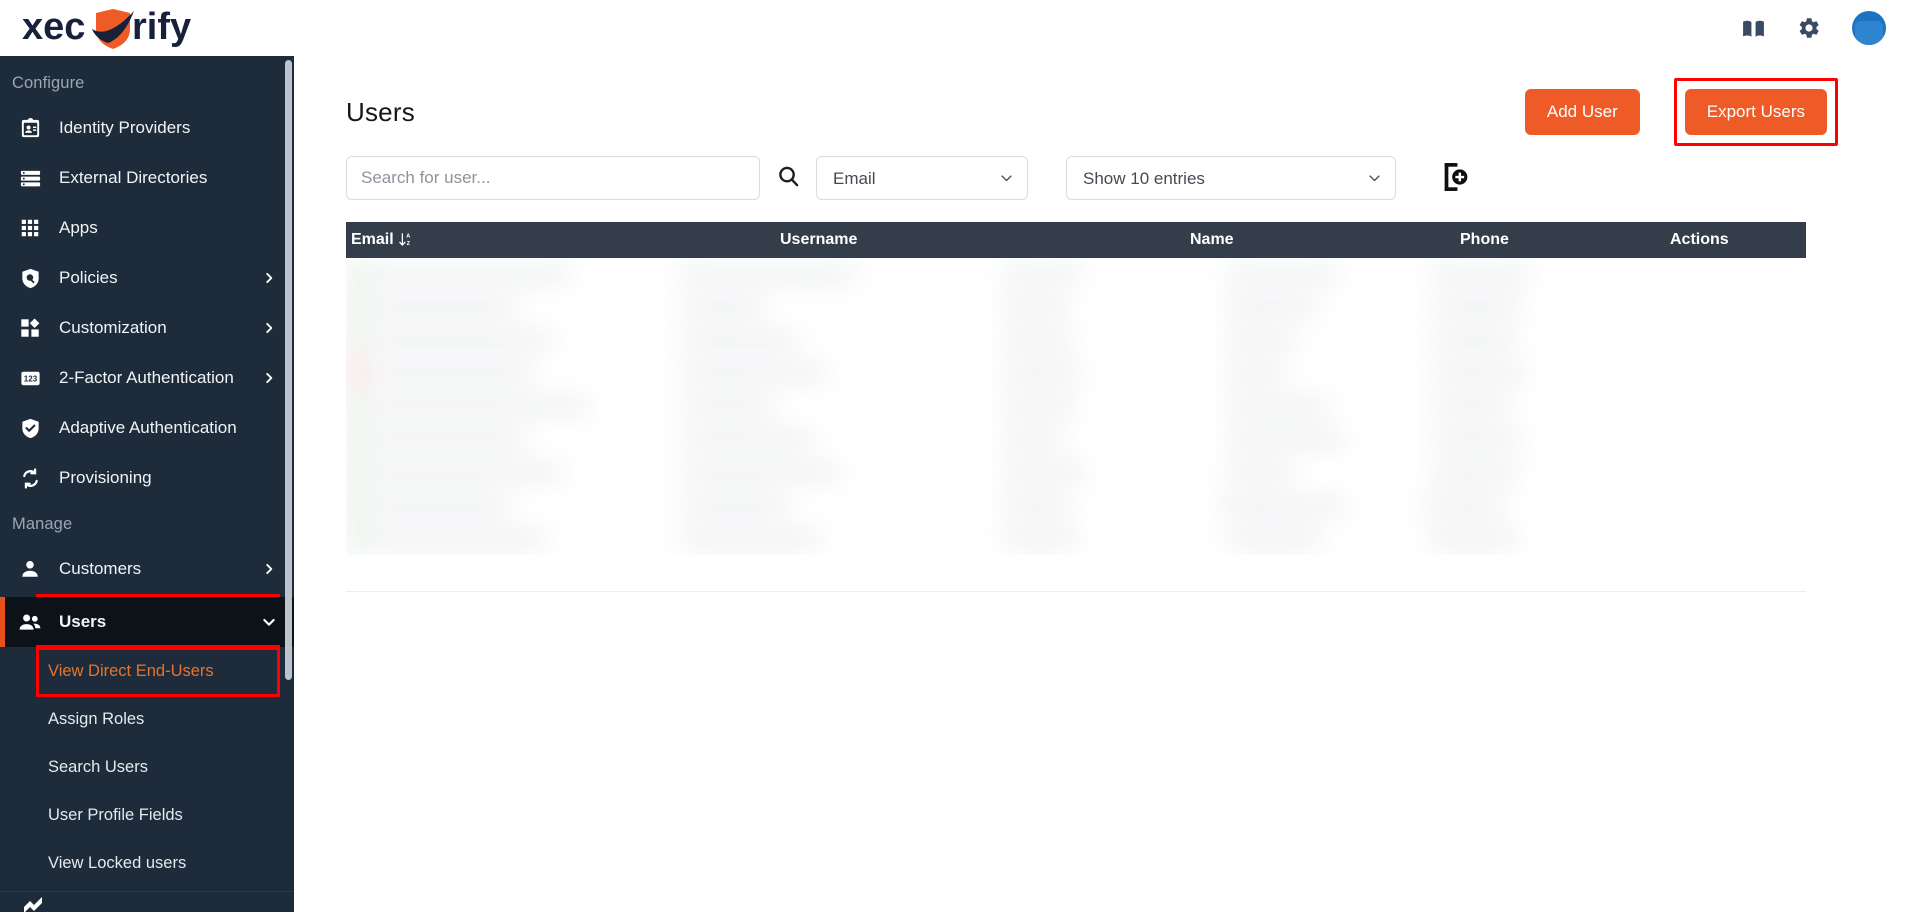 Image resolution: width=1920 pixels, height=912 pixels. Describe the element at coordinates (147, 278) in the screenshot. I see `sidebar-item-policies: Policies` at that location.